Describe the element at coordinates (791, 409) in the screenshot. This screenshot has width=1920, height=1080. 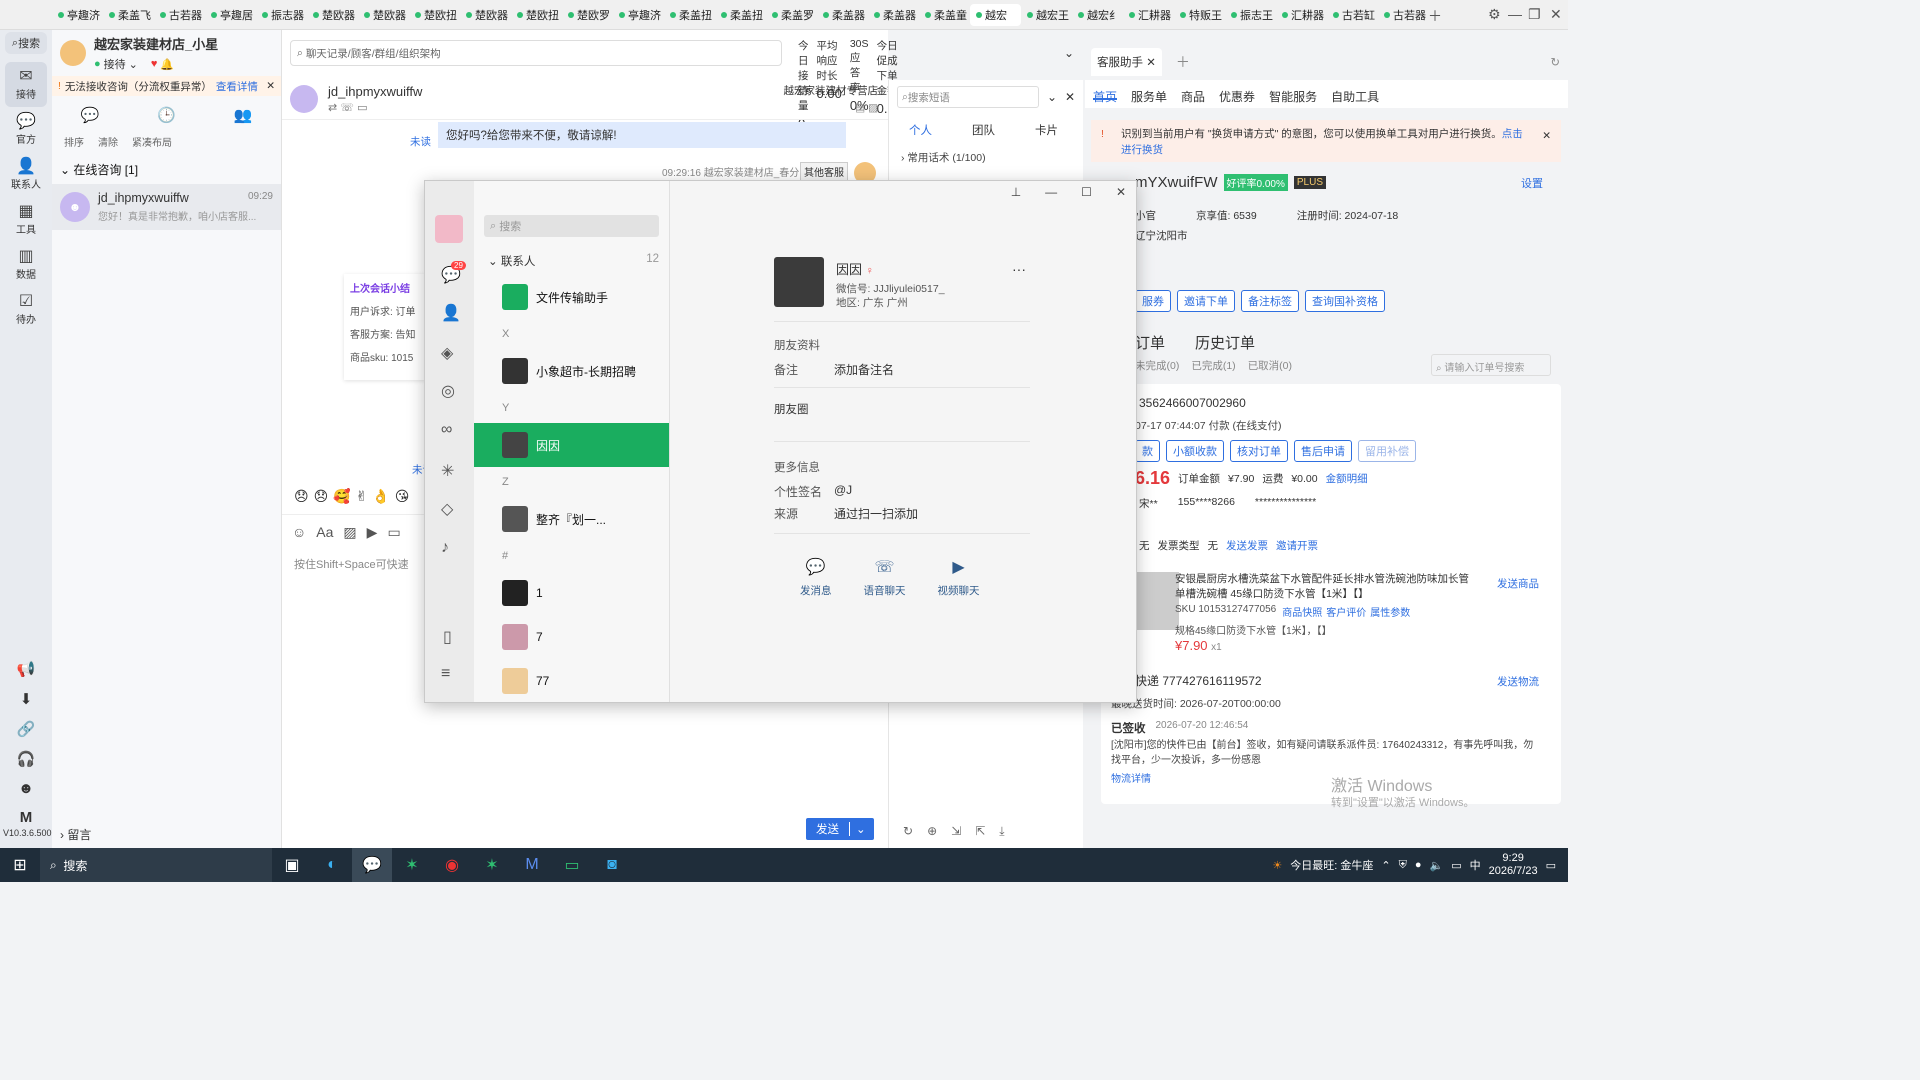
I see `moments-link: 朋友圈` at that location.